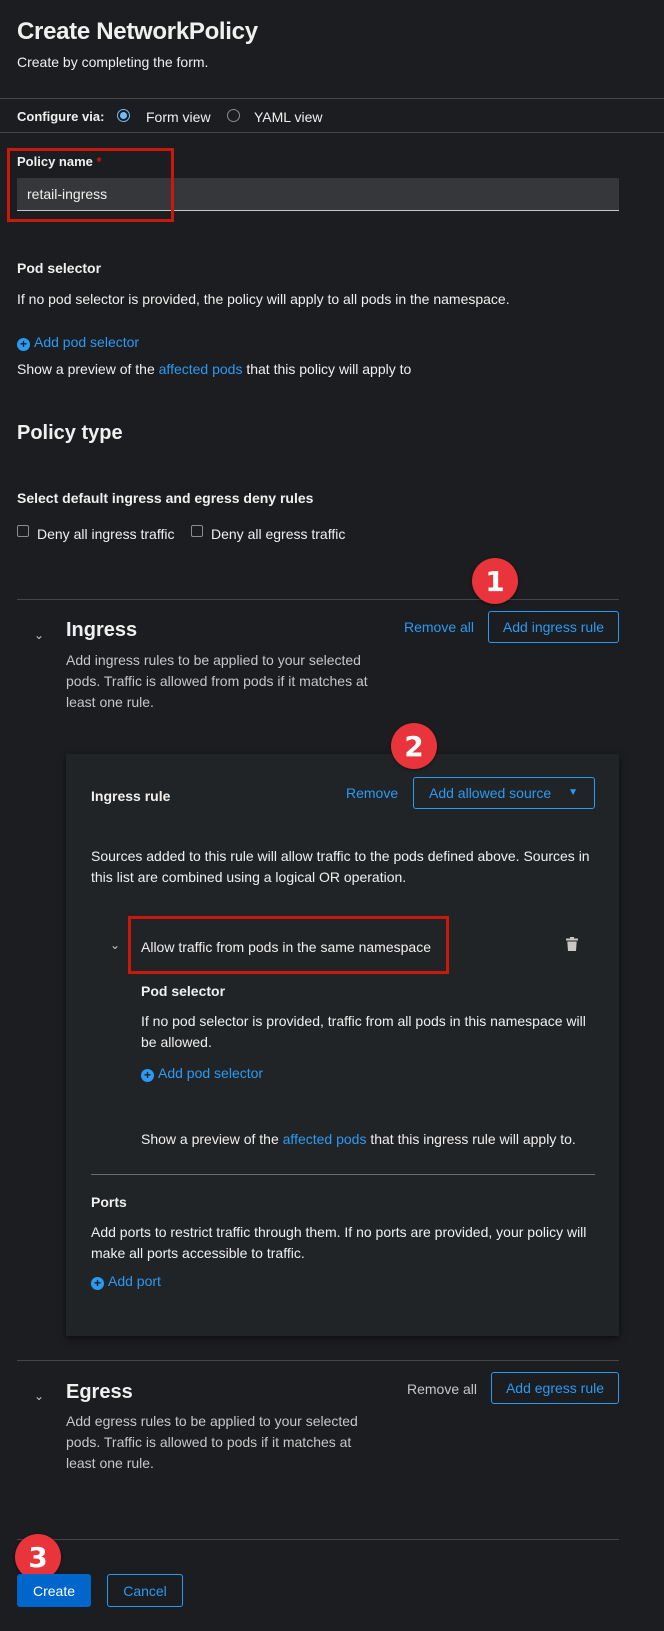 This screenshot has height=1631, width=664. I want to click on create-button: Create, so click(54, 1590).